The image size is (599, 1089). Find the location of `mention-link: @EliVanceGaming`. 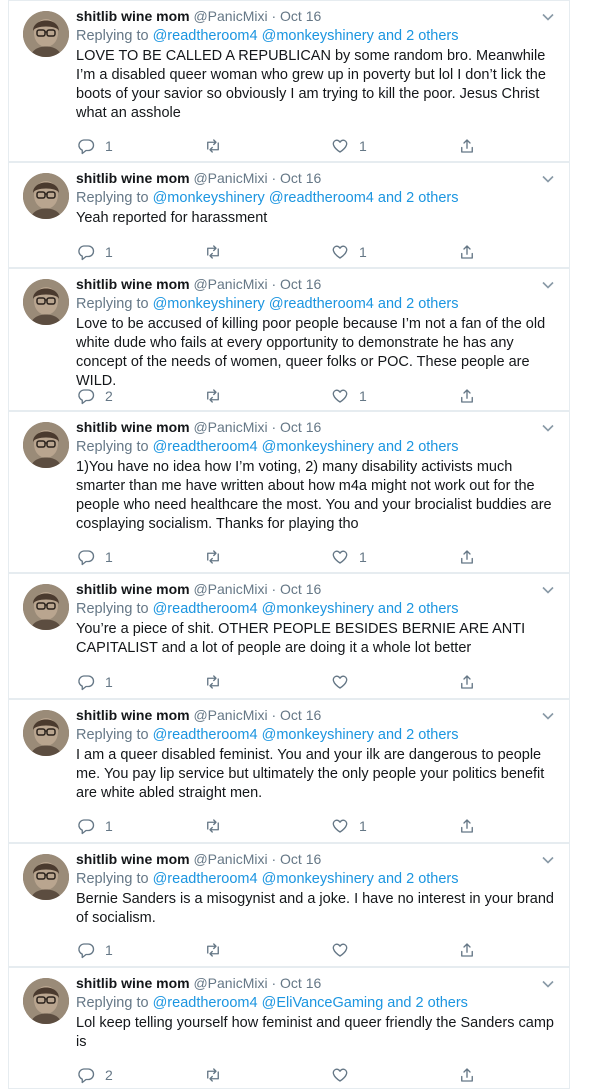

mention-link: @EliVanceGaming is located at coordinates (323, 1003).